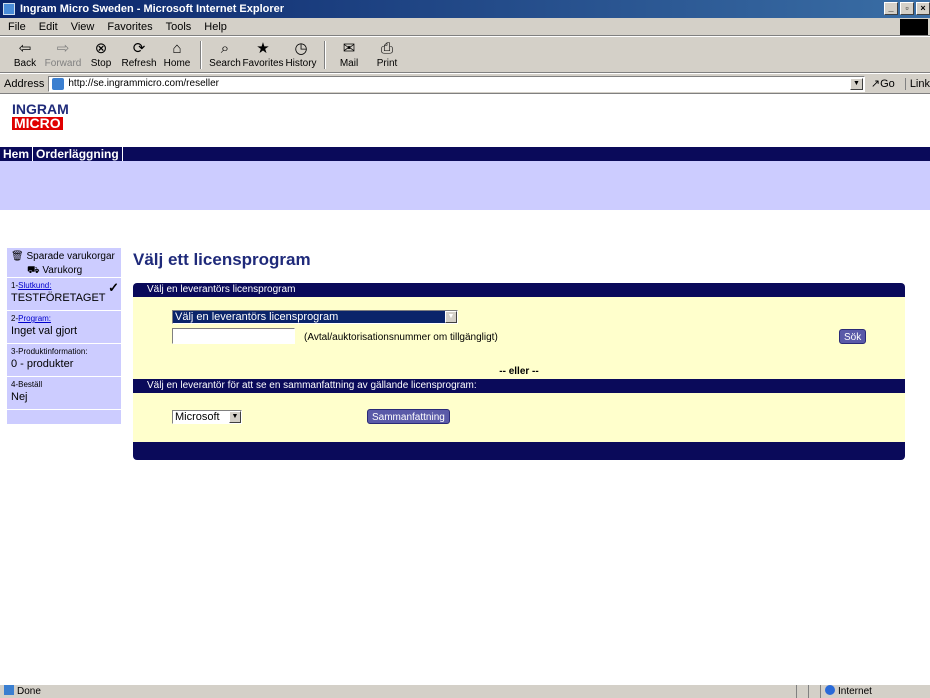 This screenshot has height=698, width=930. What do you see at coordinates (917, 83) in the screenshot?
I see `links-button: Link` at bounding box center [917, 83].